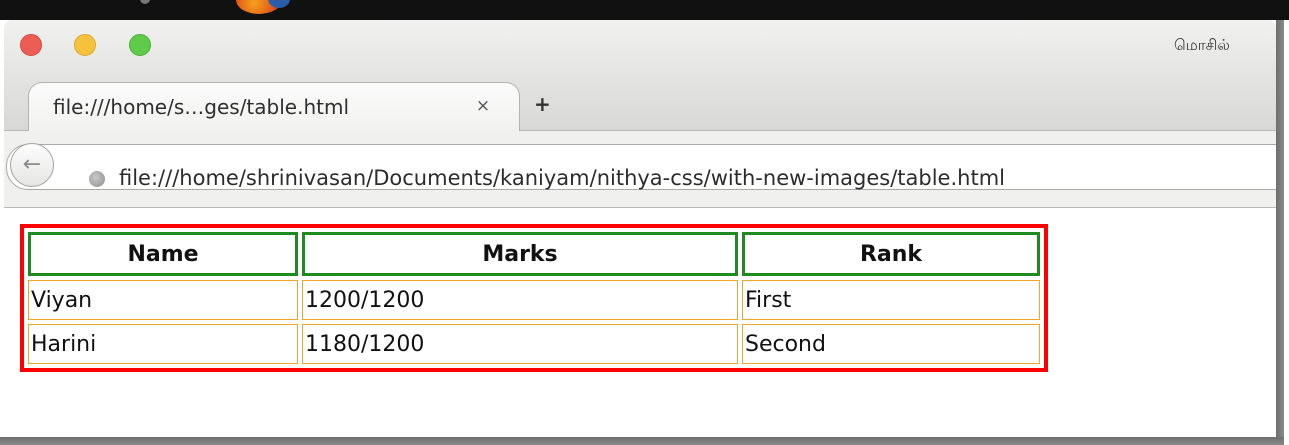 Image resolution: width=1289 pixels, height=445 pixels. What do you see at coordinates (1202, 45) in the screenshot?
I see `window-title: மொசில்` at bounding box center [1202, 45].